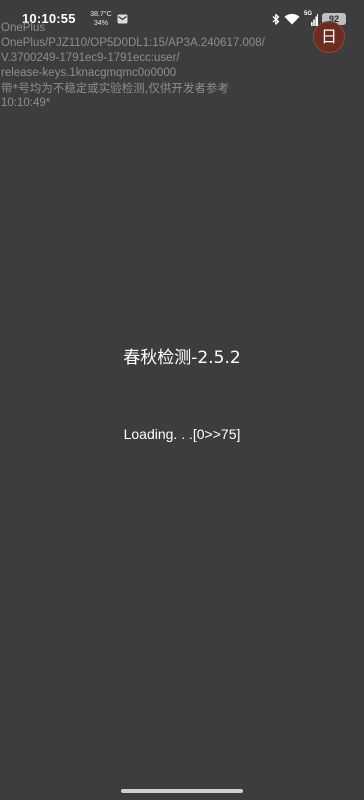  I want to click on avatar: 日丰, so click(329, 37).